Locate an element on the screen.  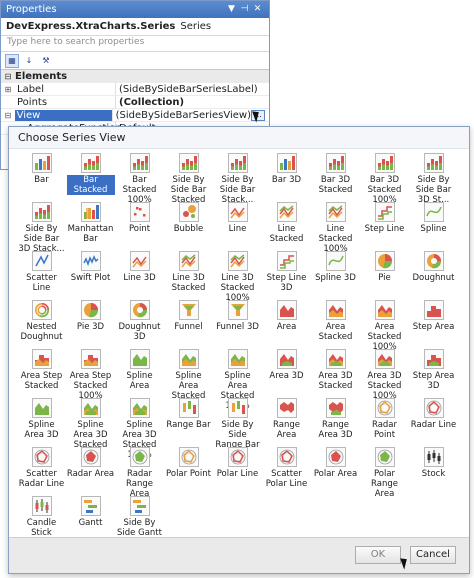
series-view-item: Point is located at coordinates (139, 226).